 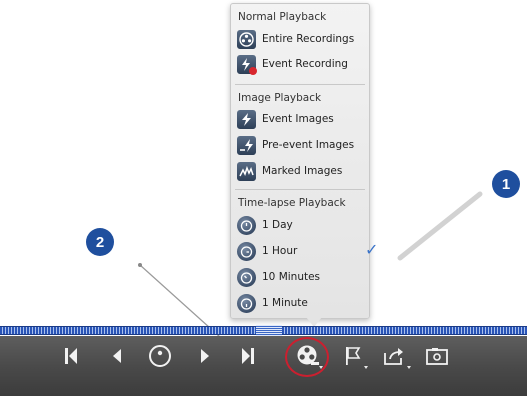 I want to click on callout-line-2-end, so click(x=140, y=265).